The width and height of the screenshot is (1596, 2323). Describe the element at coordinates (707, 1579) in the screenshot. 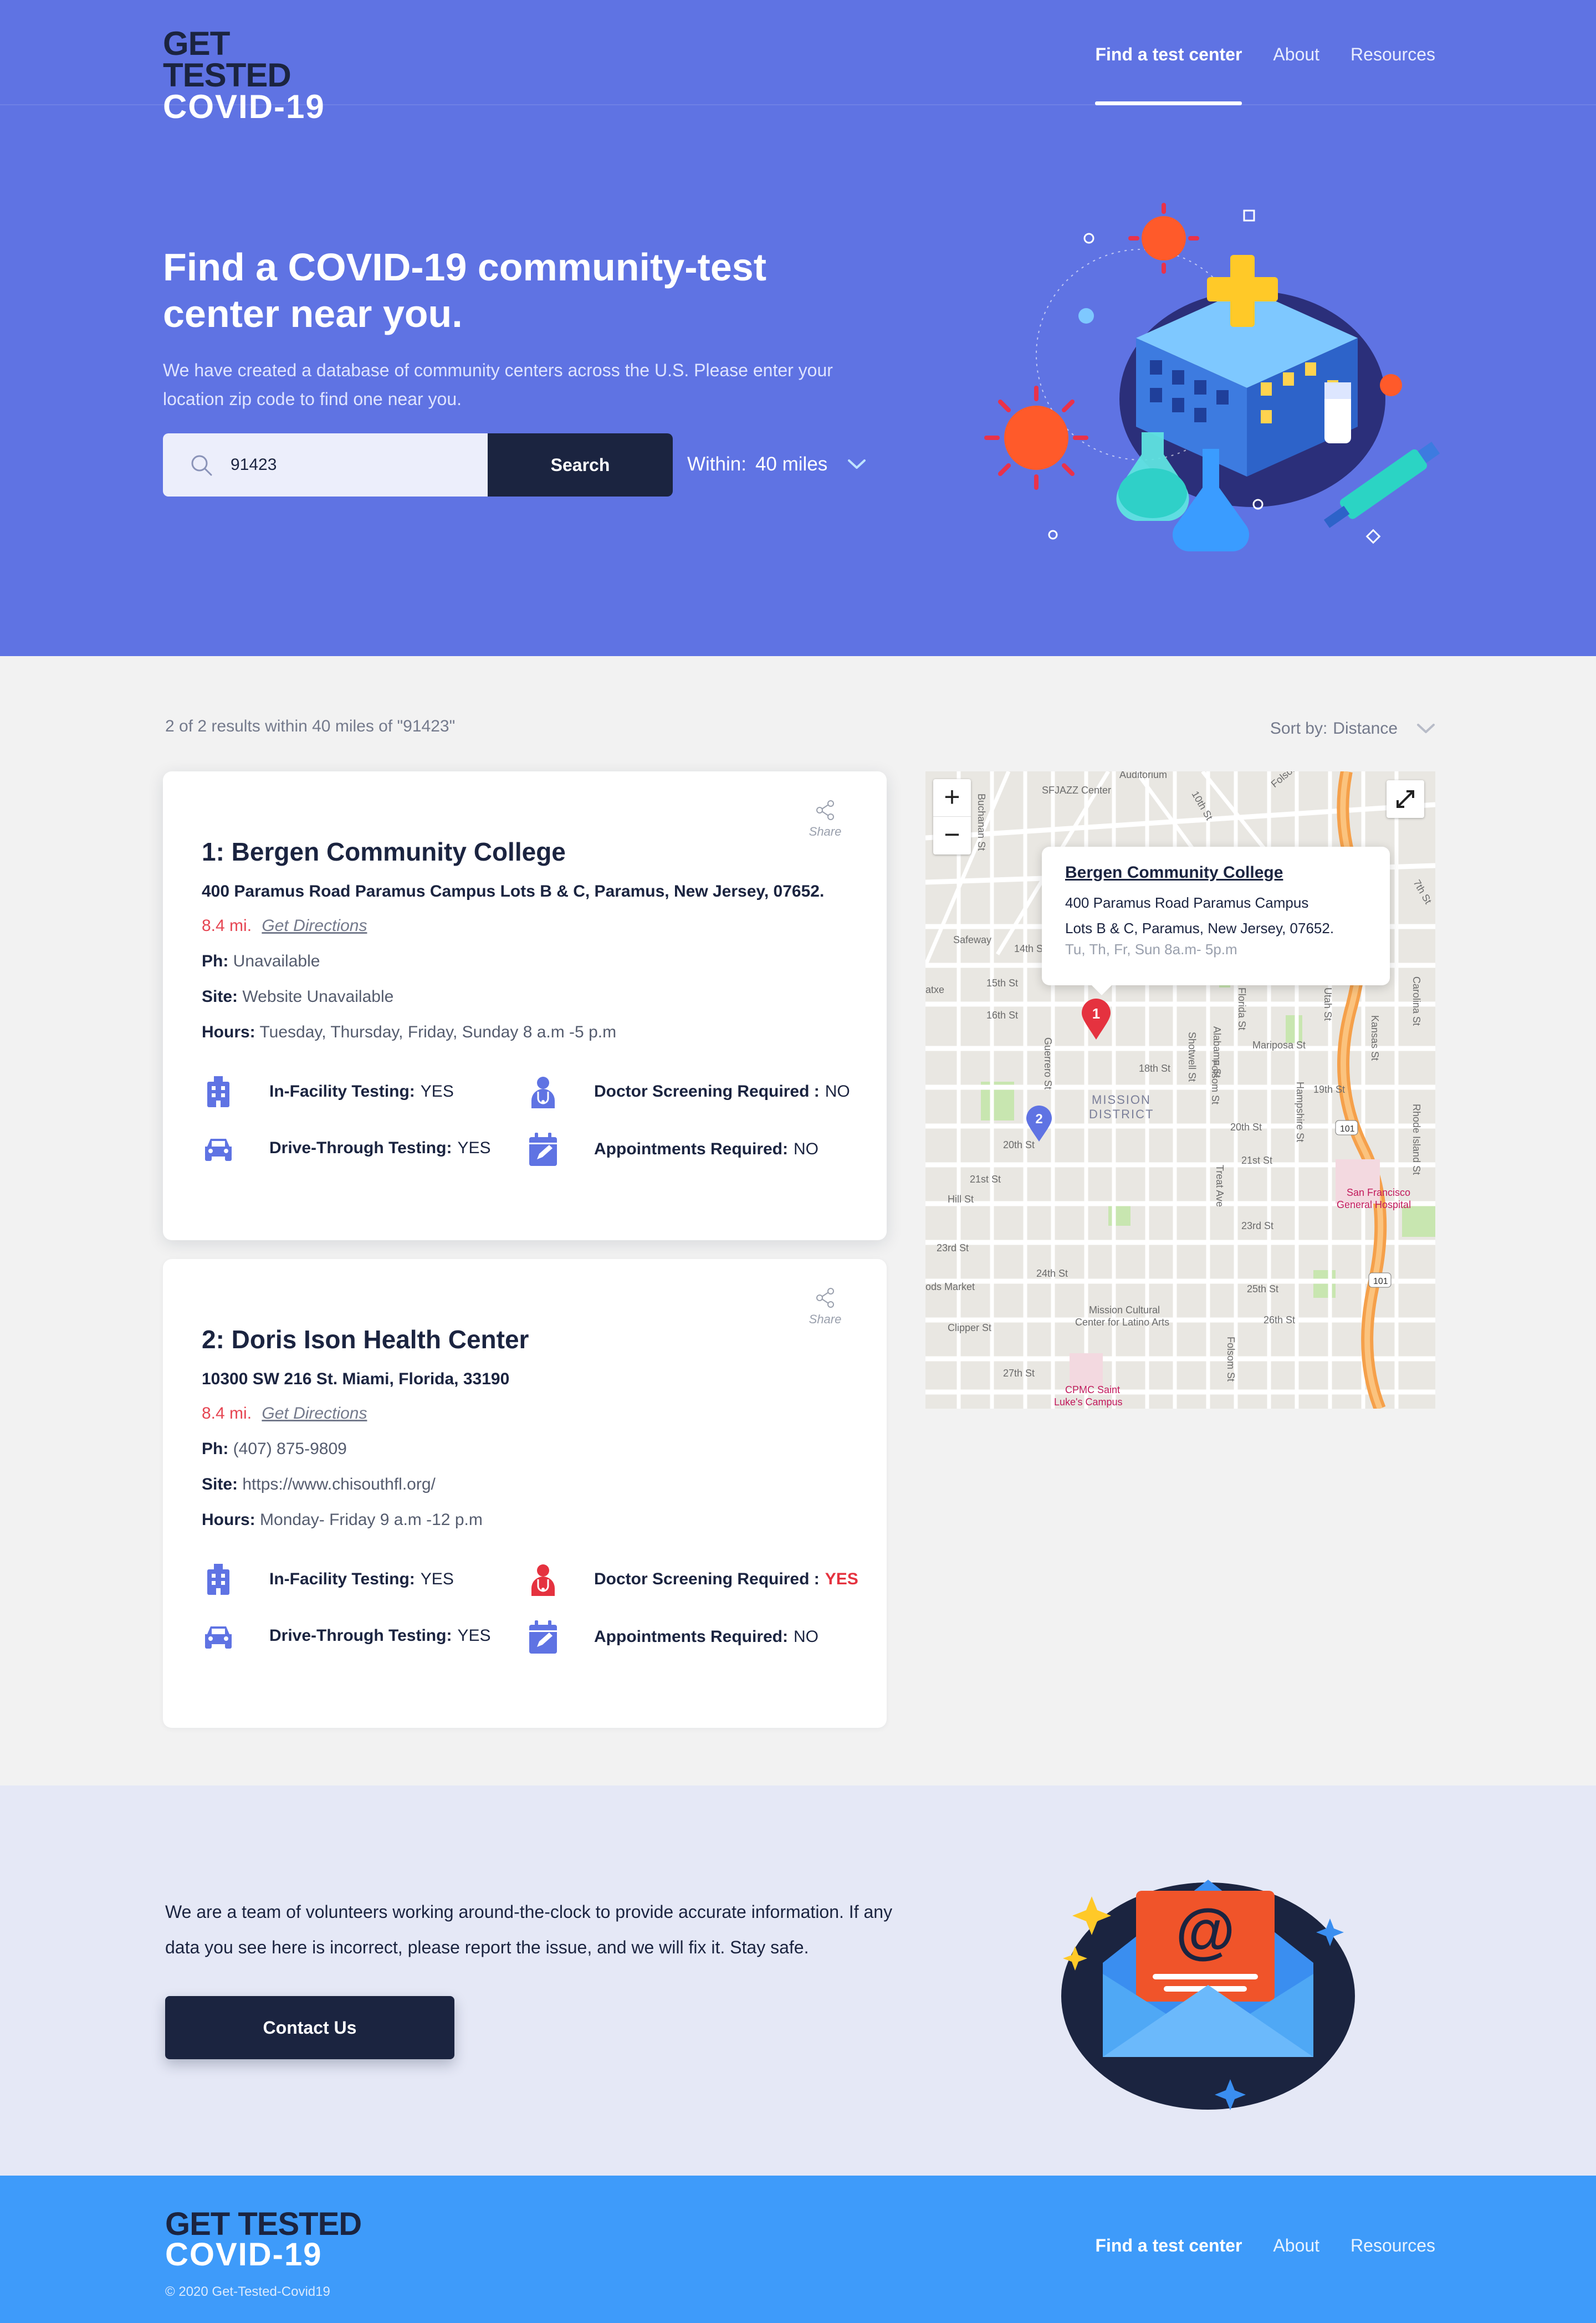

I see `doctor-screening-label: Doctor Screening Required :` at that location.